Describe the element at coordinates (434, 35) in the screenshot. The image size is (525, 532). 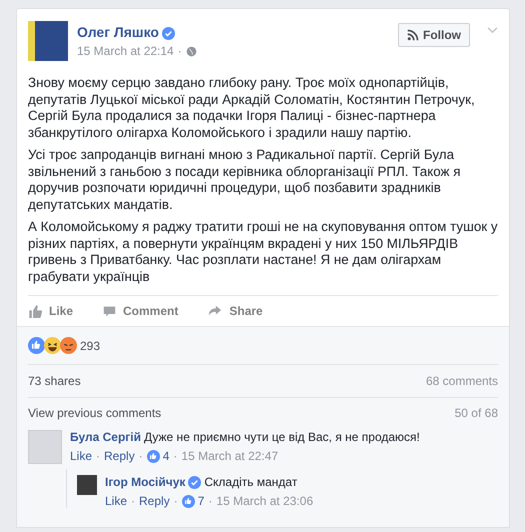
I see `follow-button: Follow` at that location.